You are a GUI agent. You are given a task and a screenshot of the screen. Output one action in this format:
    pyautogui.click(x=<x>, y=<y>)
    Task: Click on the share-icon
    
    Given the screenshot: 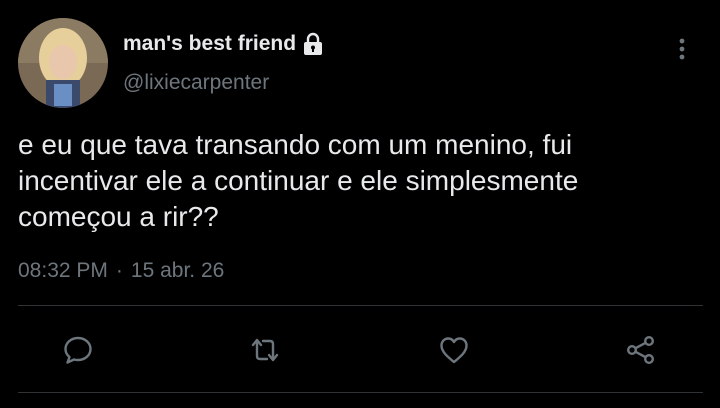 What is the action you would take?
    pyautogui.click(x=641, y=350)
    